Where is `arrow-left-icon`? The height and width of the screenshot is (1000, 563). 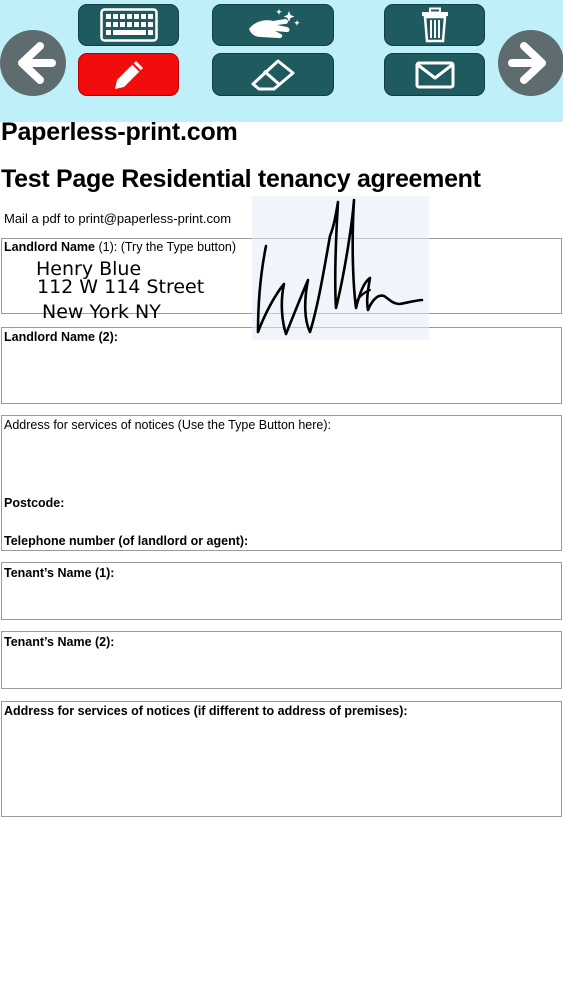
arrow-left-icon is located at coordinates (37, 63).